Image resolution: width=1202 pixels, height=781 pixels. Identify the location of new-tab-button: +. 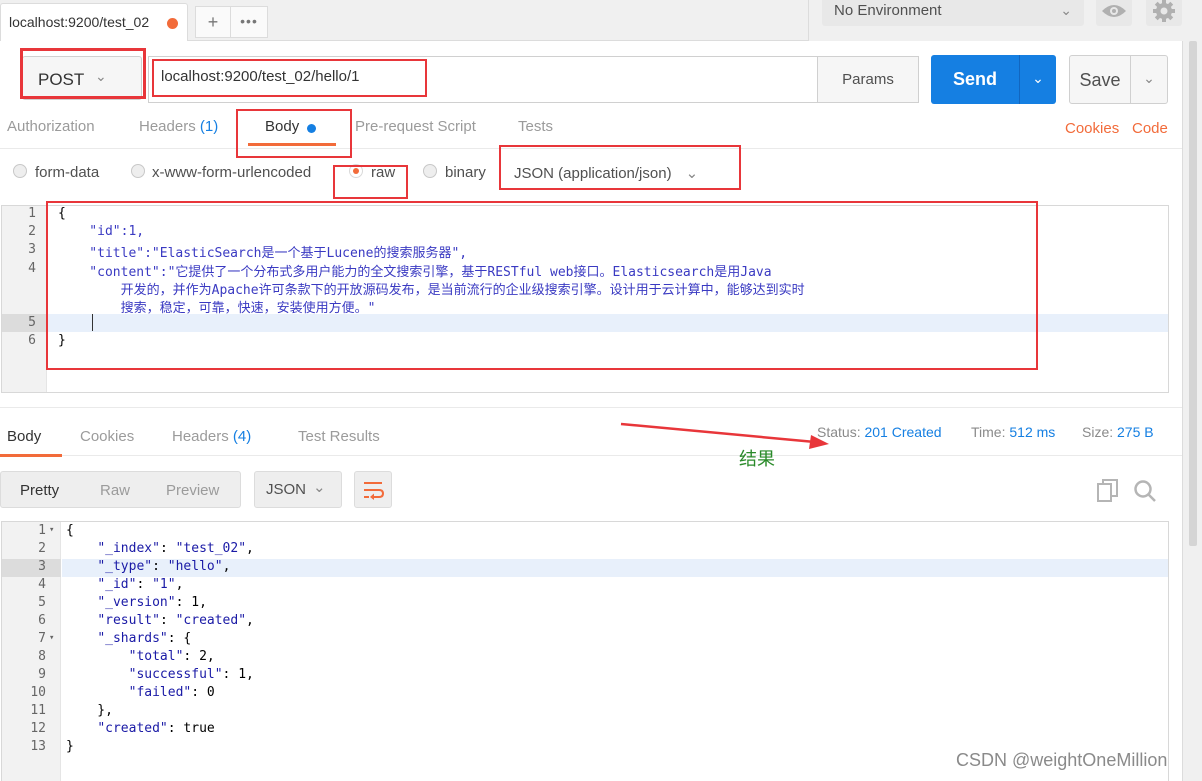
(213, 22).